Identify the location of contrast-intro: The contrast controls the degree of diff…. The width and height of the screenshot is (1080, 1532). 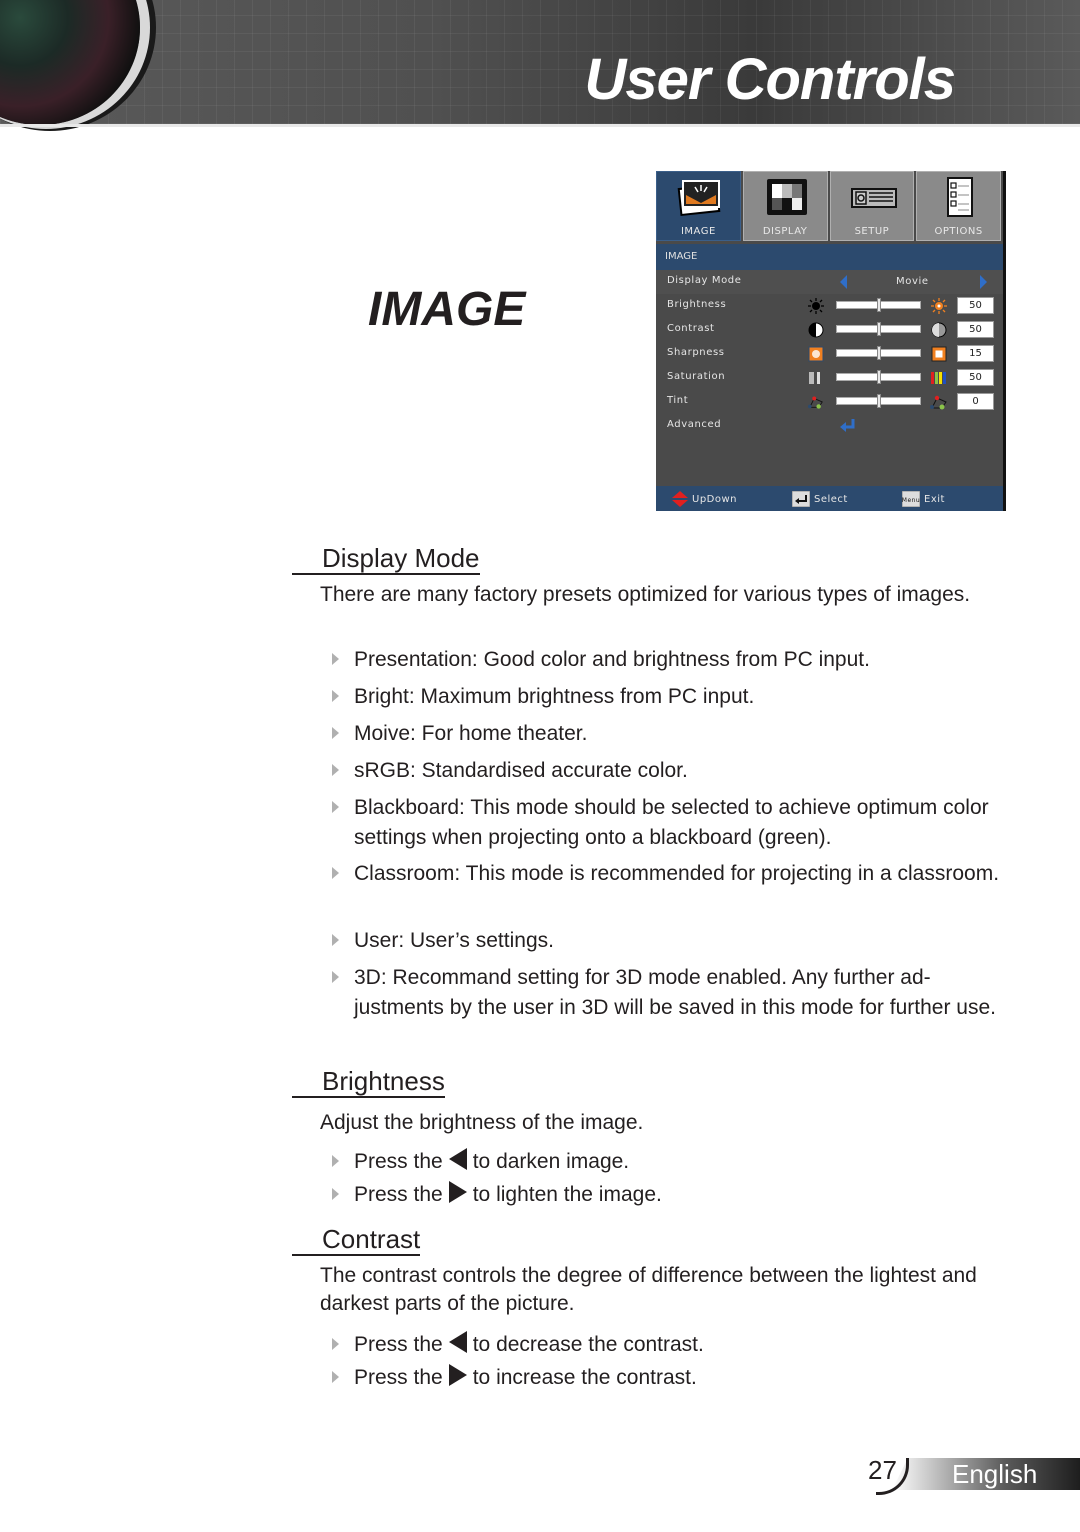
(648, 1289).